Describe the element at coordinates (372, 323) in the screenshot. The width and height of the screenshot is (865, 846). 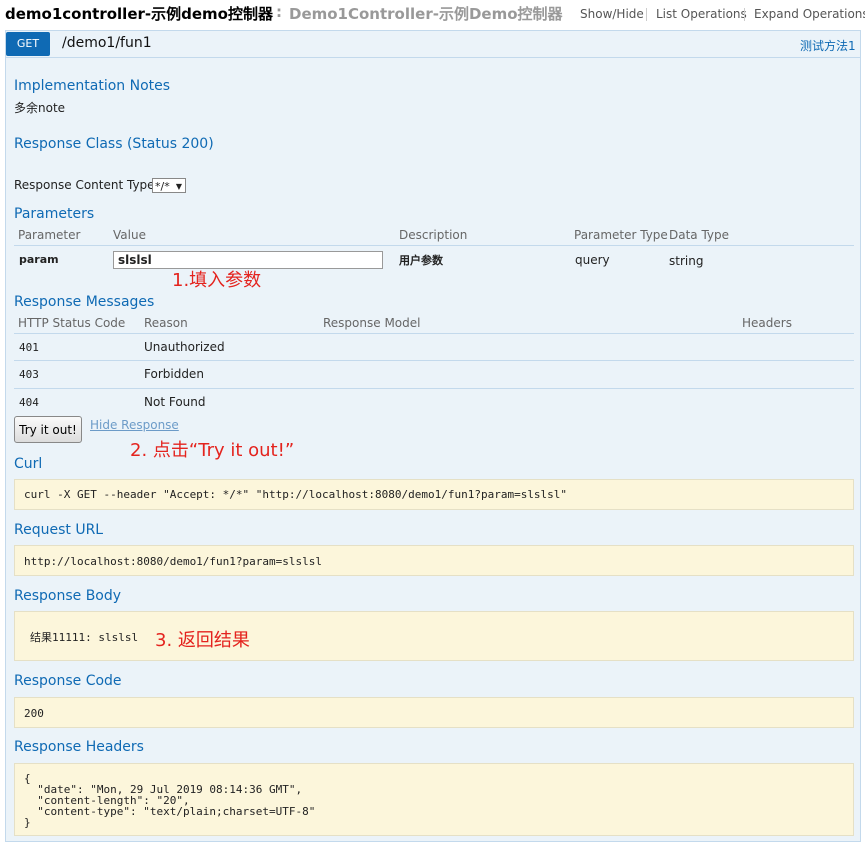
I see `resp-col-response-model: Response Model` at that location.